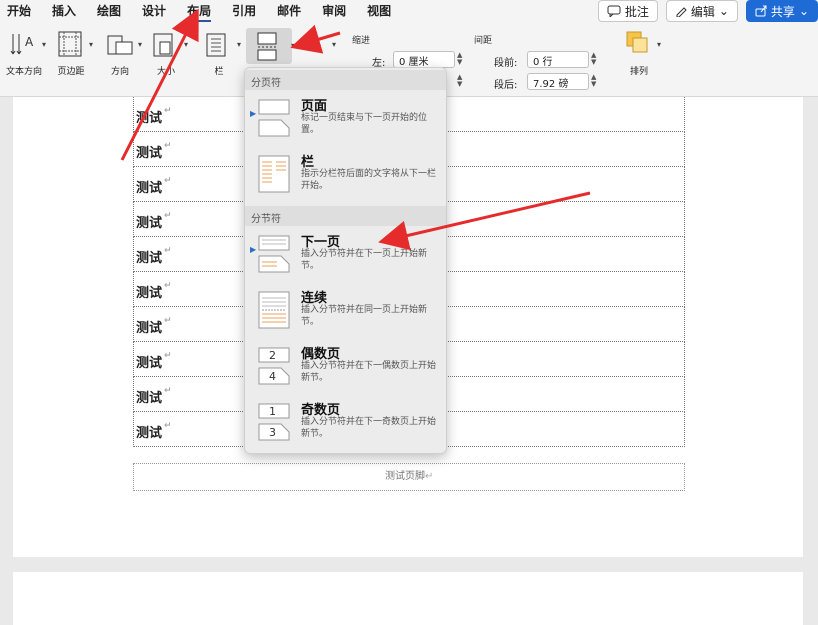  Describe the element at coordinates (334, 11) in the screenshot. I see `tab-review: 审阅` at that location.